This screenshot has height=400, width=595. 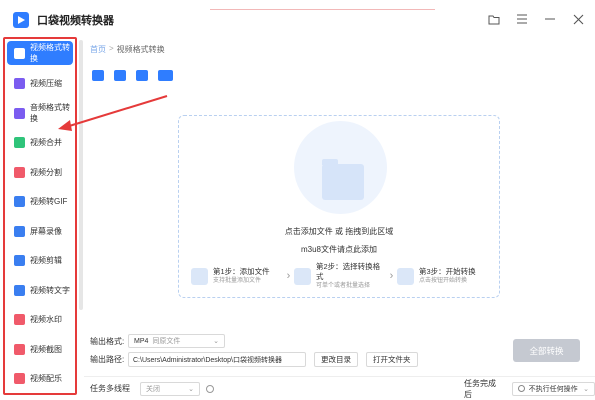 I want to click on clear-icon, so click(x=142, y=75).